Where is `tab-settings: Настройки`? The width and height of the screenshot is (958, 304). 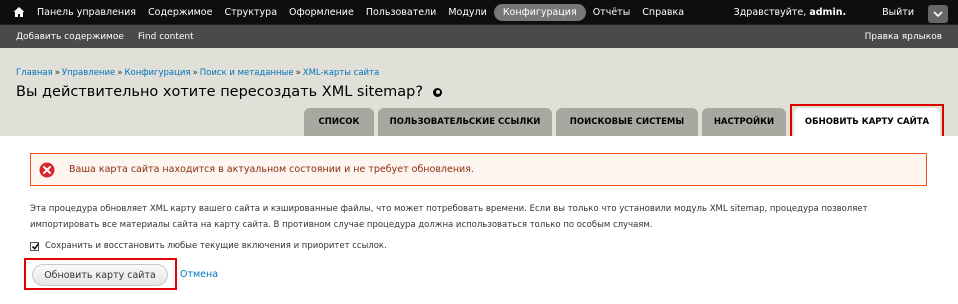 tab-settings: Настройки is located at coordinates (744, 122).